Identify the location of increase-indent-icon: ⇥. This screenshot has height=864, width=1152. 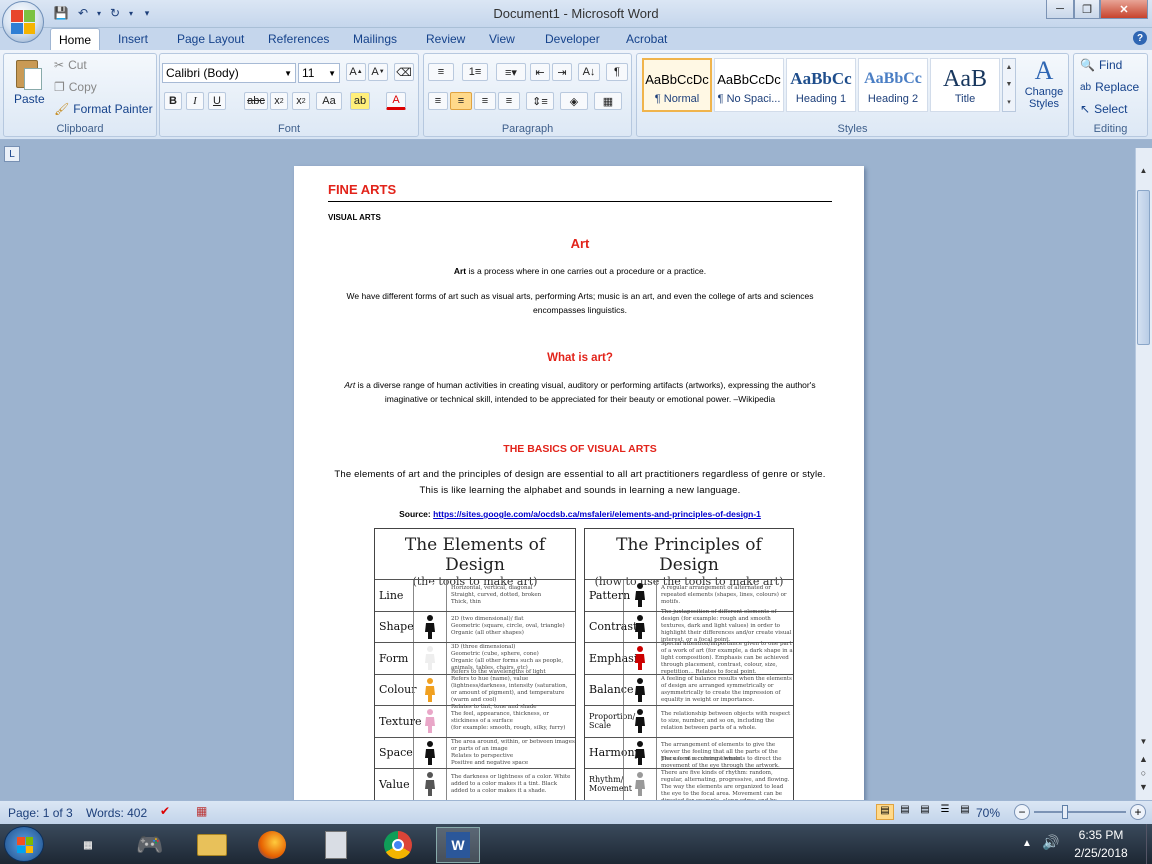
(562, 72).